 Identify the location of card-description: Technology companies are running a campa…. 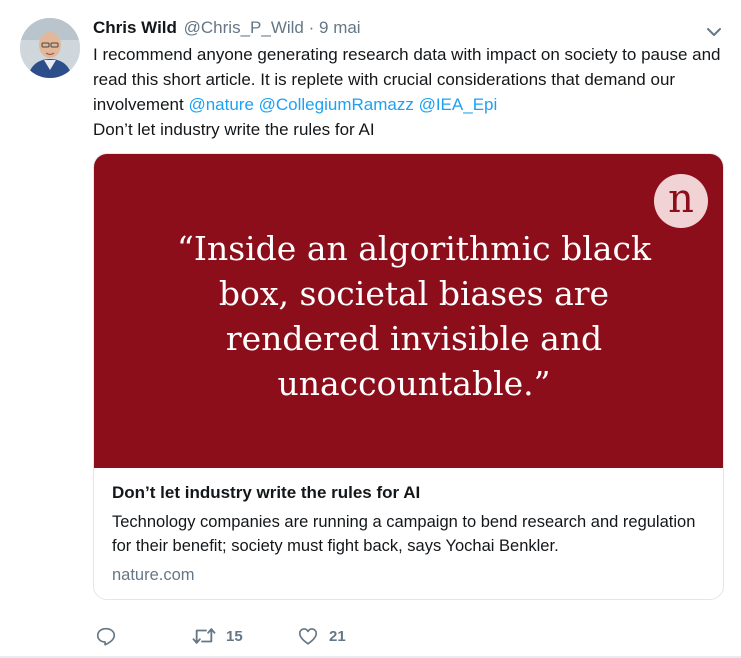
(404, 534).